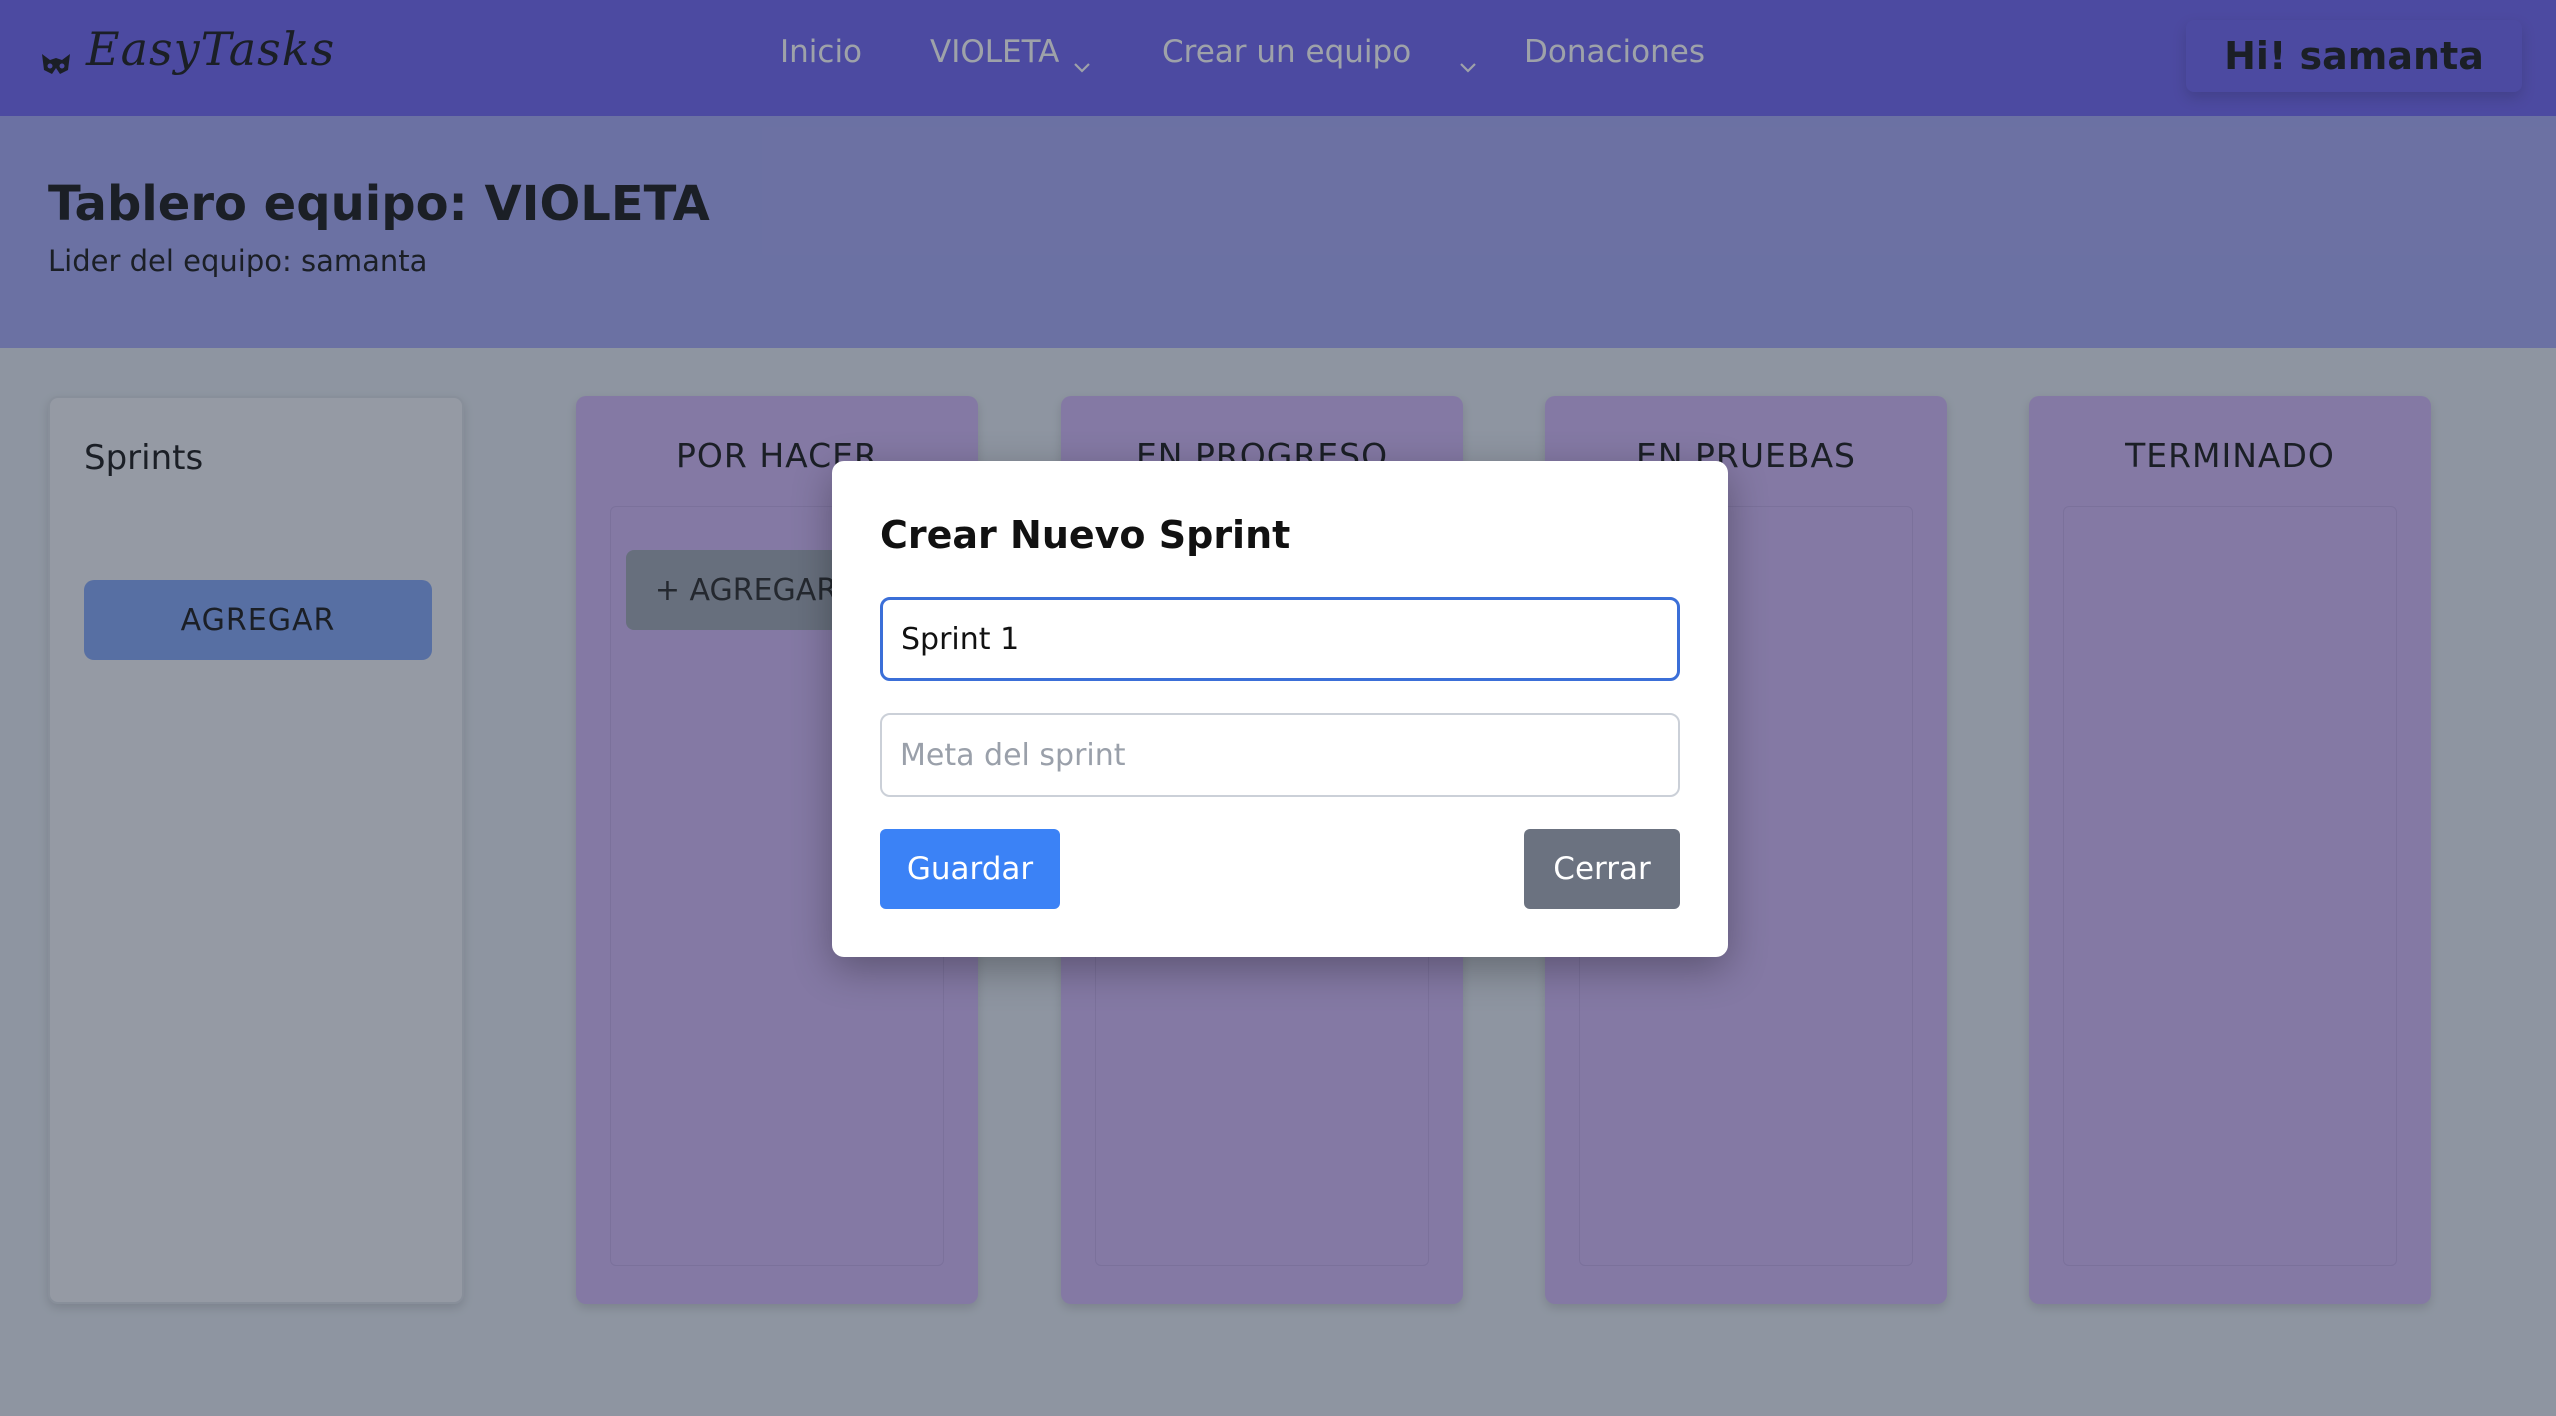  Describe the element at coordinates (1602, 869) in the screenshot. I see `close-button: Cerrar` at that location.